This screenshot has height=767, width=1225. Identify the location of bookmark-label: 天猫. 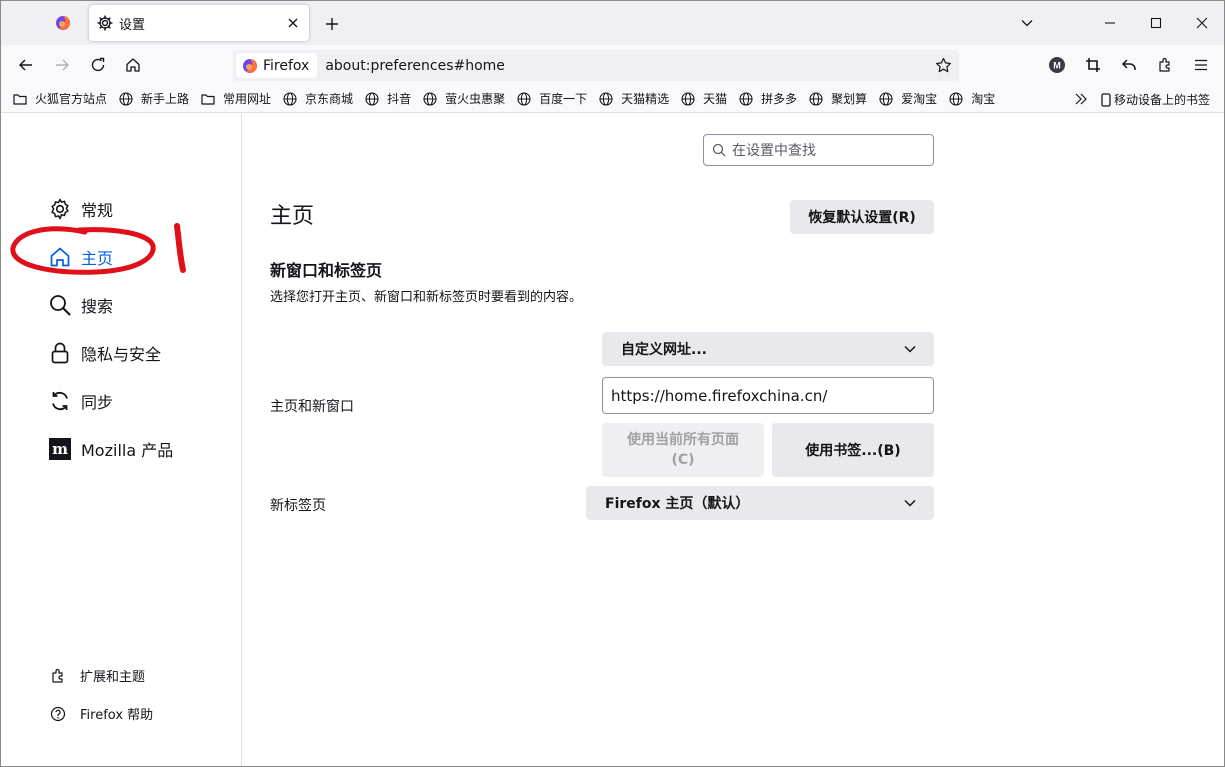
(715, 99).